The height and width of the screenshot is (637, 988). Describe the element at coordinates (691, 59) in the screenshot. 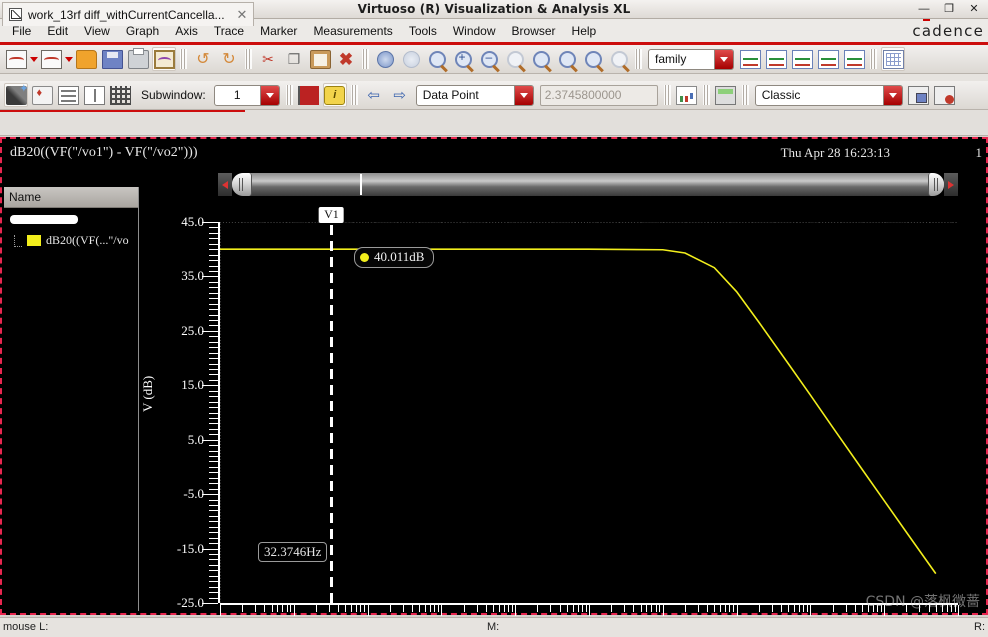

I see `family-combo: family` at that location.